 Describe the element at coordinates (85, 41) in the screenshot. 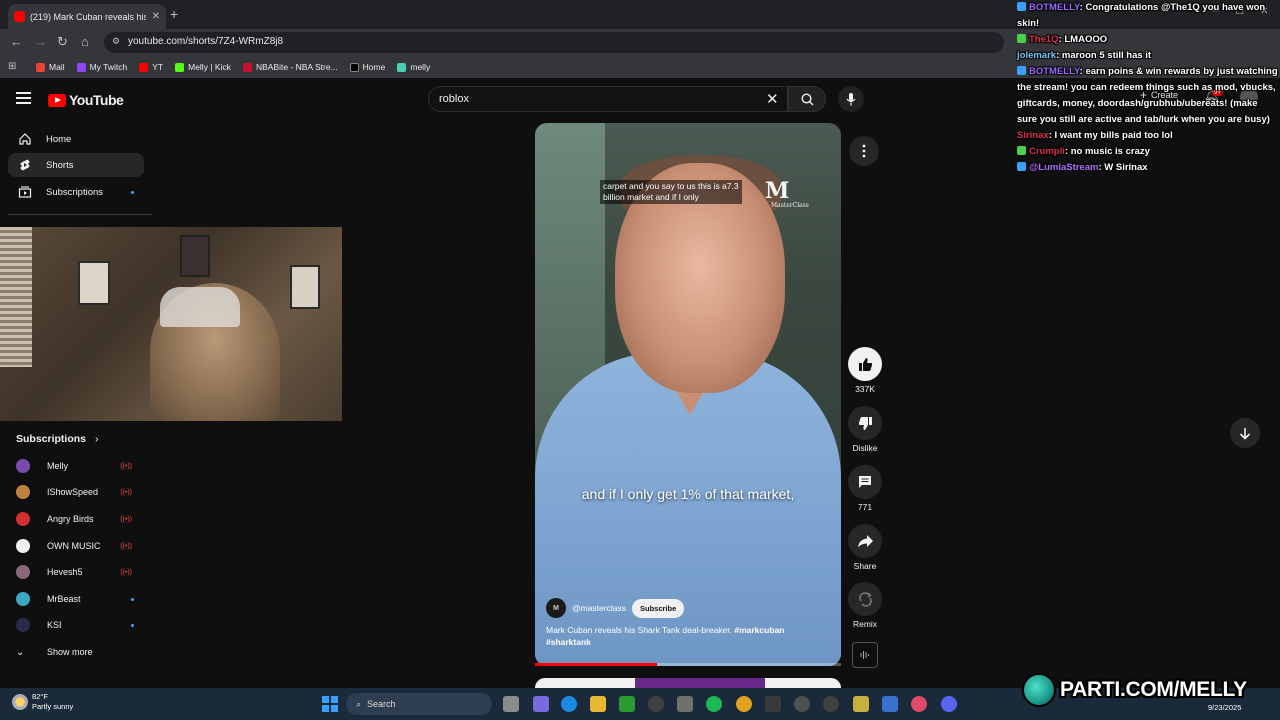

I see `home-icon: ⌂` at that location.